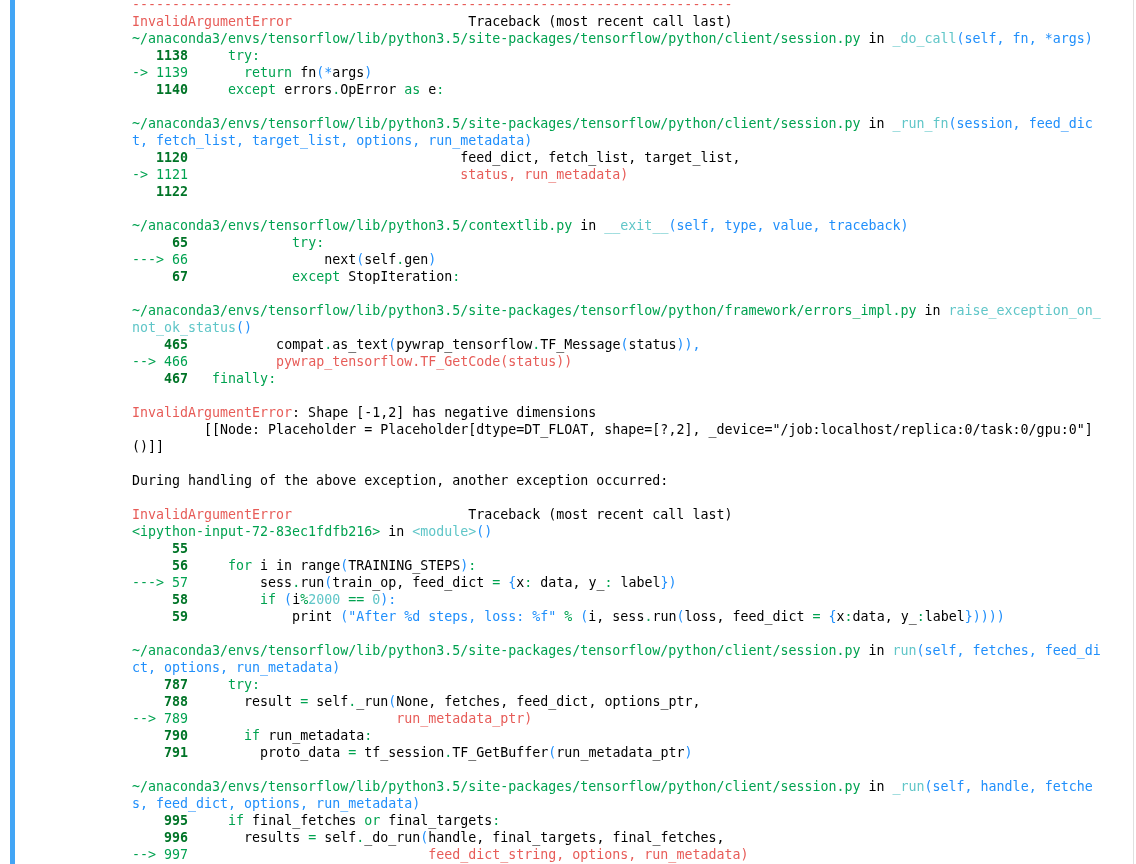 This screenshot has width=1136, height=864. I want to click on traceback-line: 55, so click(180, 548).